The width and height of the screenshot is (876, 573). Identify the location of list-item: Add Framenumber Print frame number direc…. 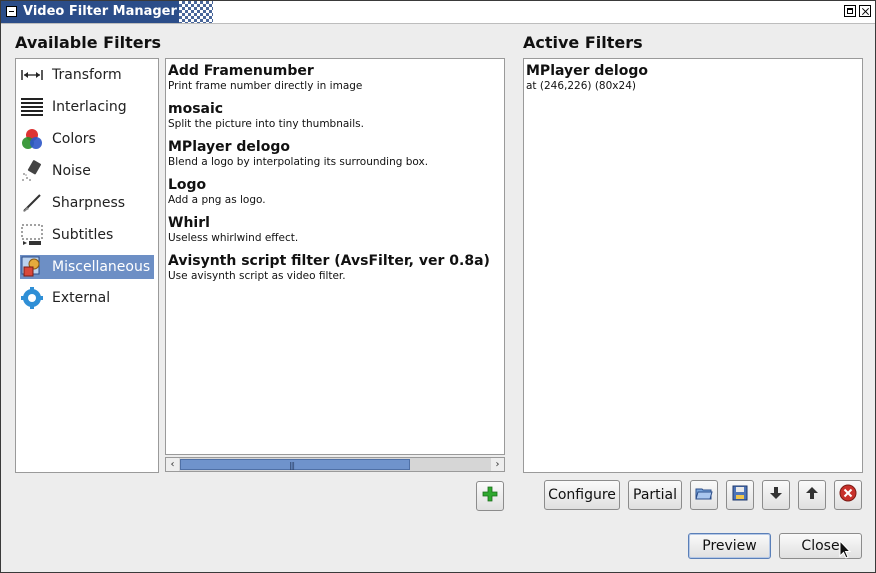
(333, 78).